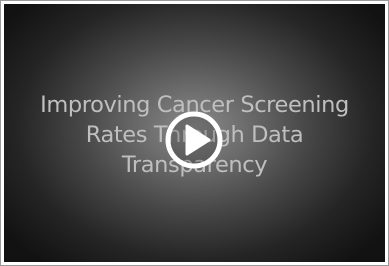 Image resolution: width=389 pixels, height=266 pixels. I want to click on play-icon, so click(194, 140).